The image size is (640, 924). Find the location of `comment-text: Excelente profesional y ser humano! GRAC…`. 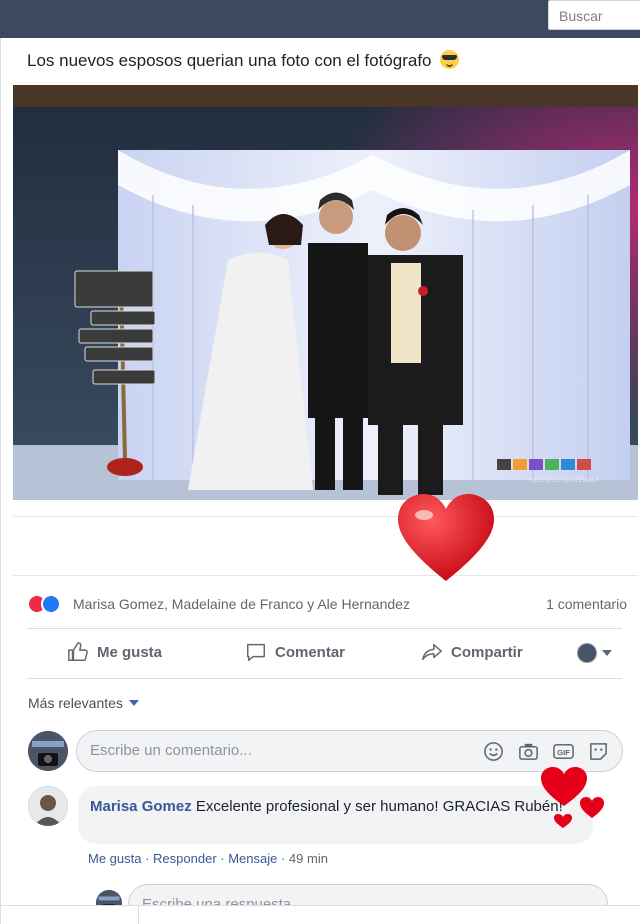

comment-text: Excelente profesional y ser humano! GRAC… is located at coordinates (379, 806).